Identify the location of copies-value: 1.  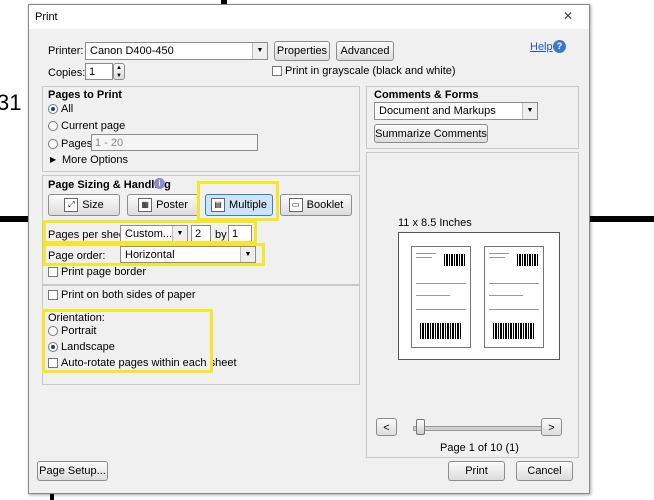
(92, 72).